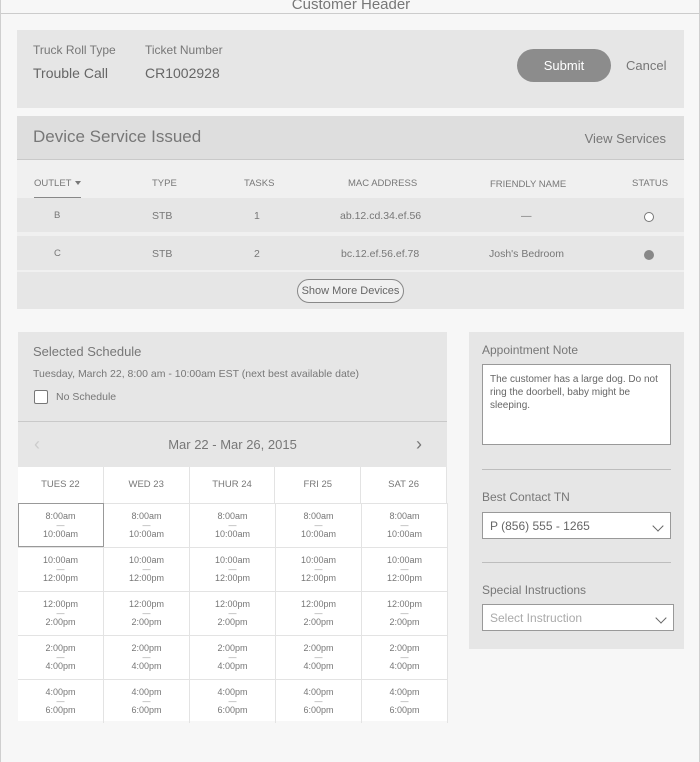 This screenshot has width=700, height=762. Describe the element at coordinates (350, 138) in the screenshot. I see `device-panel-header: Device Service Issued View Services` at that location.